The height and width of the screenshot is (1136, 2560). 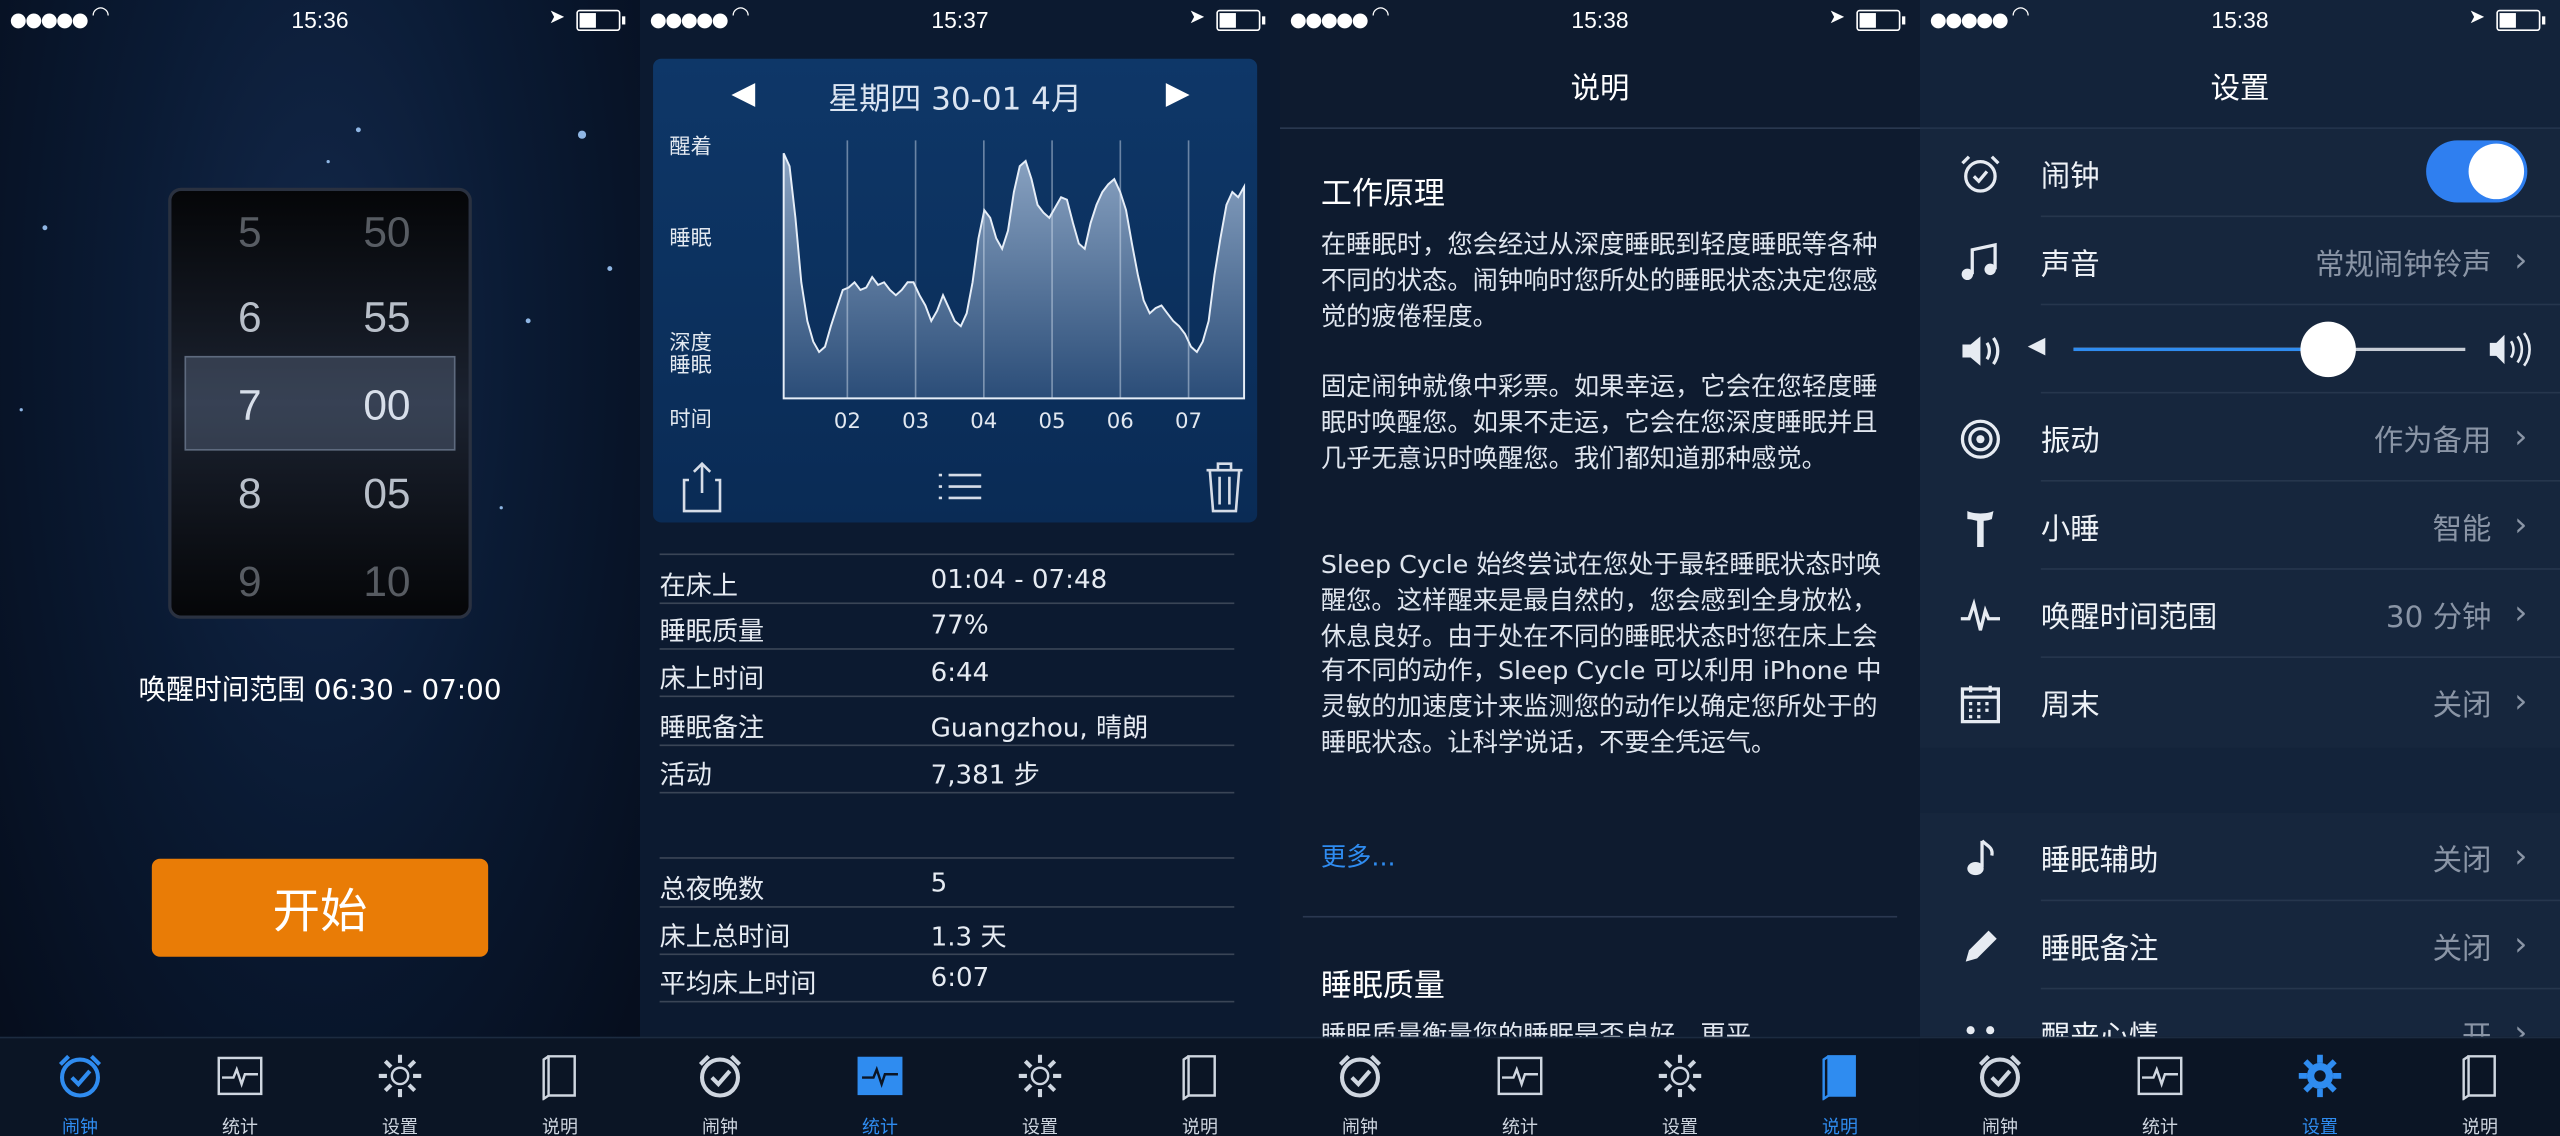 I want to click on setting-row-sleep-aid: 睡眠辅助 关闭 ›, so click(x=2240, y=857).